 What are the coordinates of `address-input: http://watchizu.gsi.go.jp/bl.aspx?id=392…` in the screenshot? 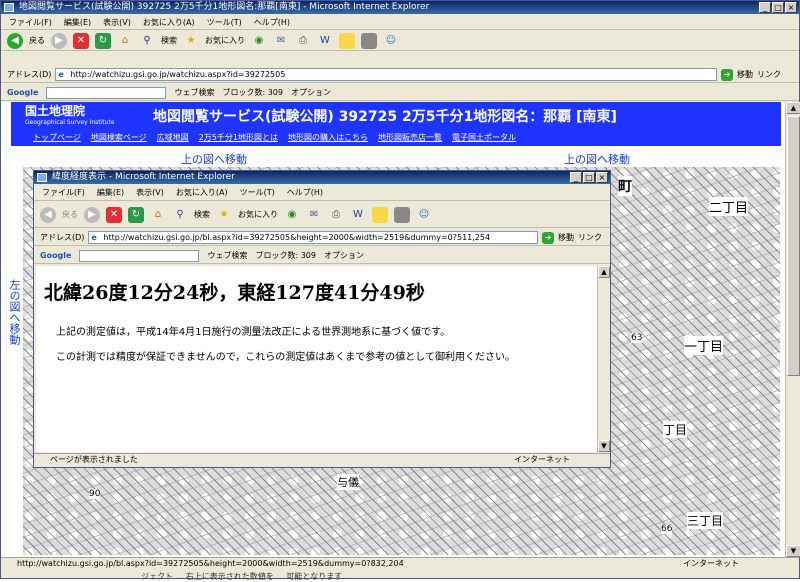 It's located at (313, 237).